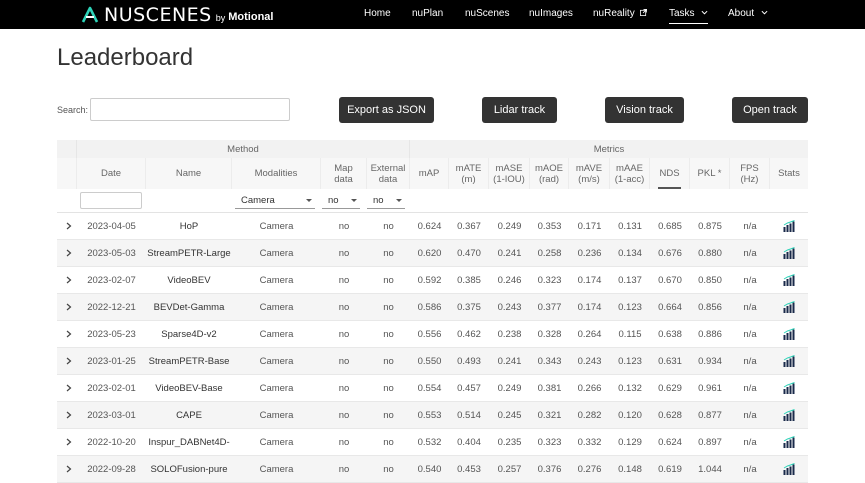 The height and width of the screenshot is (483, 865). Describe the element at coordinates (710, 388) in the screenshot. I see `cell-pkl: 0.961` at that location.